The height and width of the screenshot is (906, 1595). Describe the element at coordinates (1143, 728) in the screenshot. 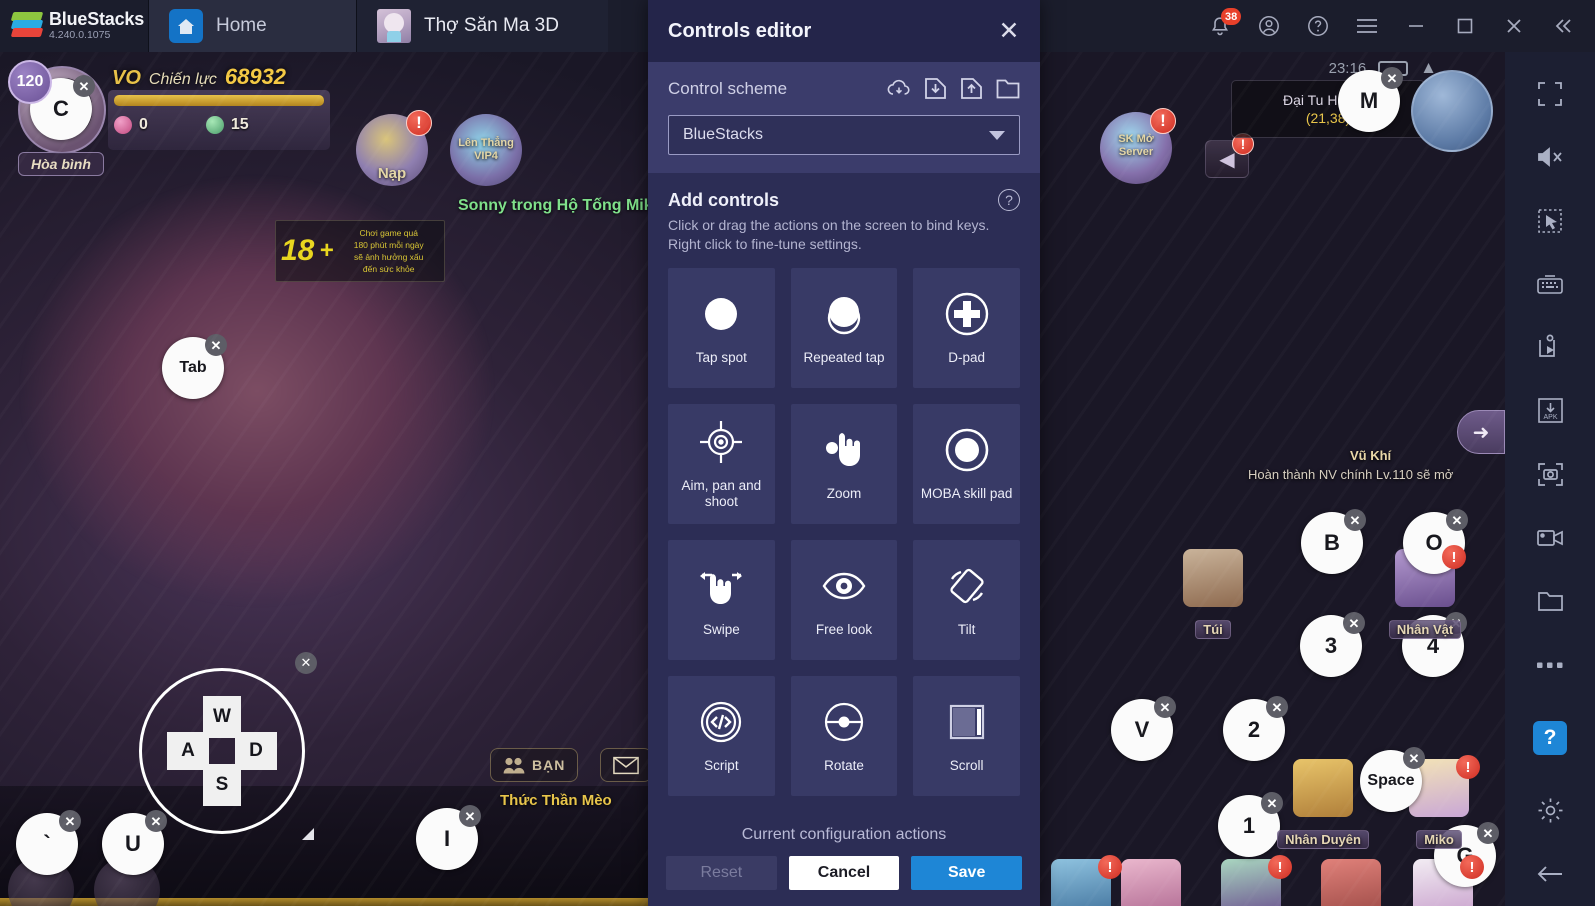

I see `key-binding-v: V ✕` at that location.